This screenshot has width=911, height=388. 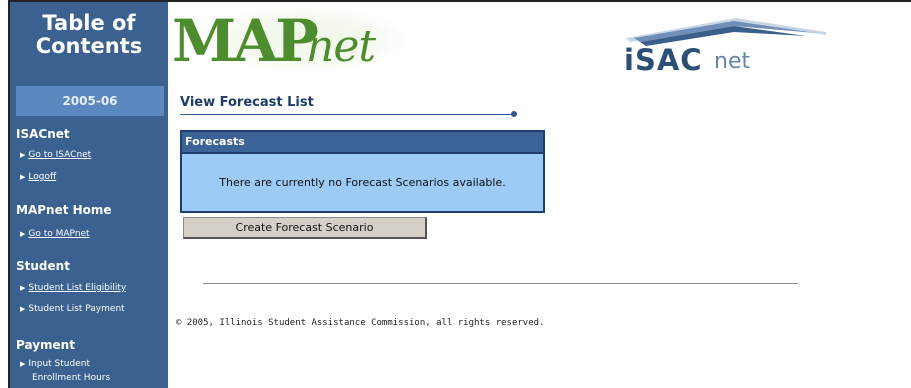 I want to click on section-isacnet: ISACnet, so click(x=43, y=134).